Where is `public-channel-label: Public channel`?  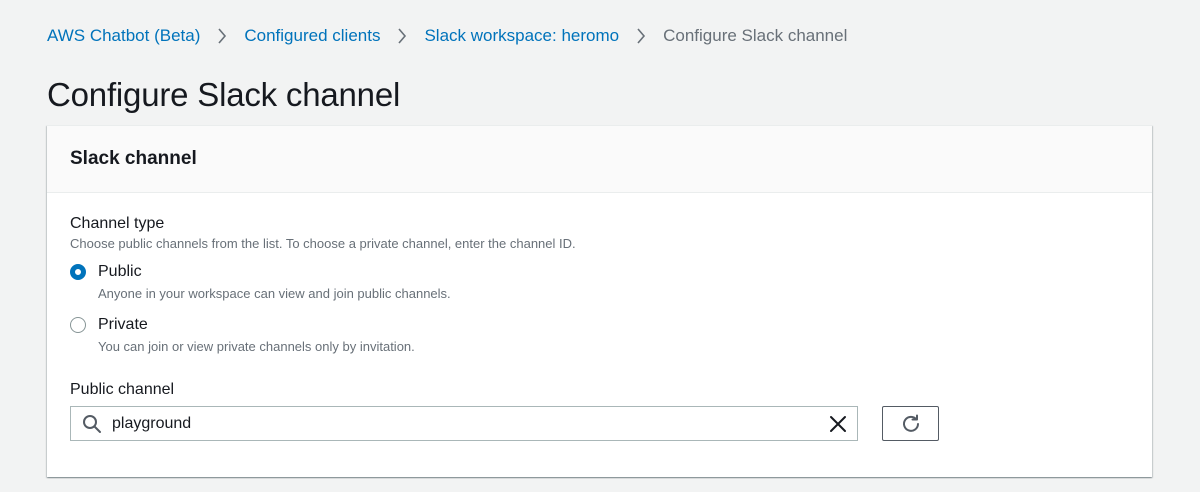
public-channel-label: Public channel is located at coordinates (122, 389).